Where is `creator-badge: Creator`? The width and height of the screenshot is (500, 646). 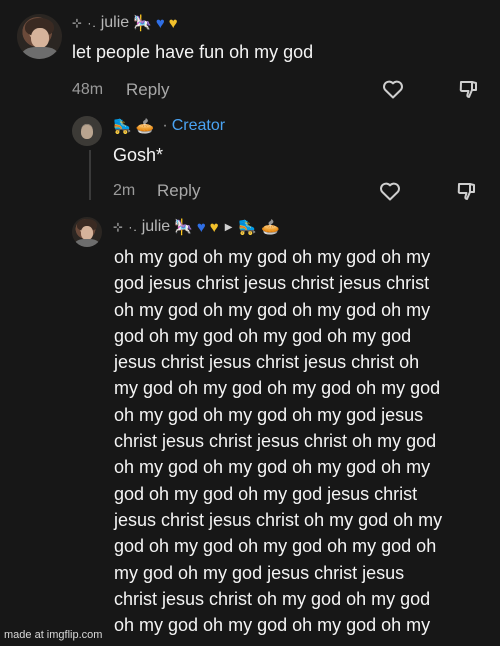 creator-badge: Creator is located at coordinates (198, 125).